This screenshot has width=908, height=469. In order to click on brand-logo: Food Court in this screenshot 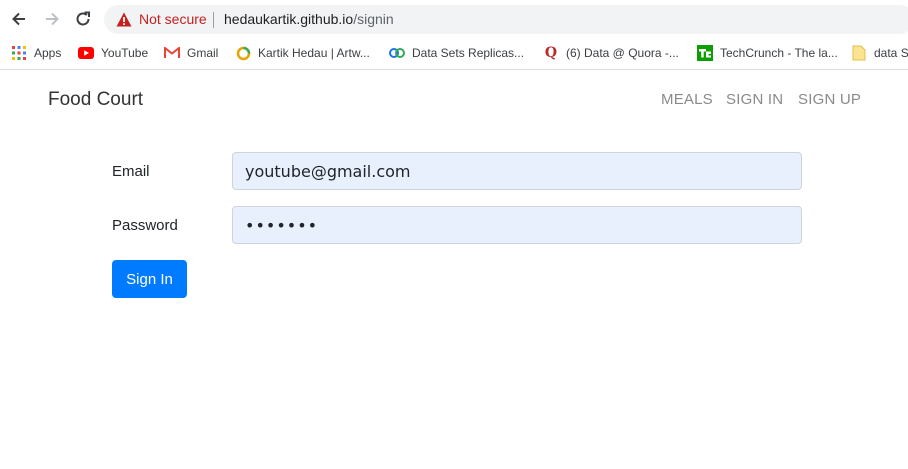, I will do `click(95, 100)`.